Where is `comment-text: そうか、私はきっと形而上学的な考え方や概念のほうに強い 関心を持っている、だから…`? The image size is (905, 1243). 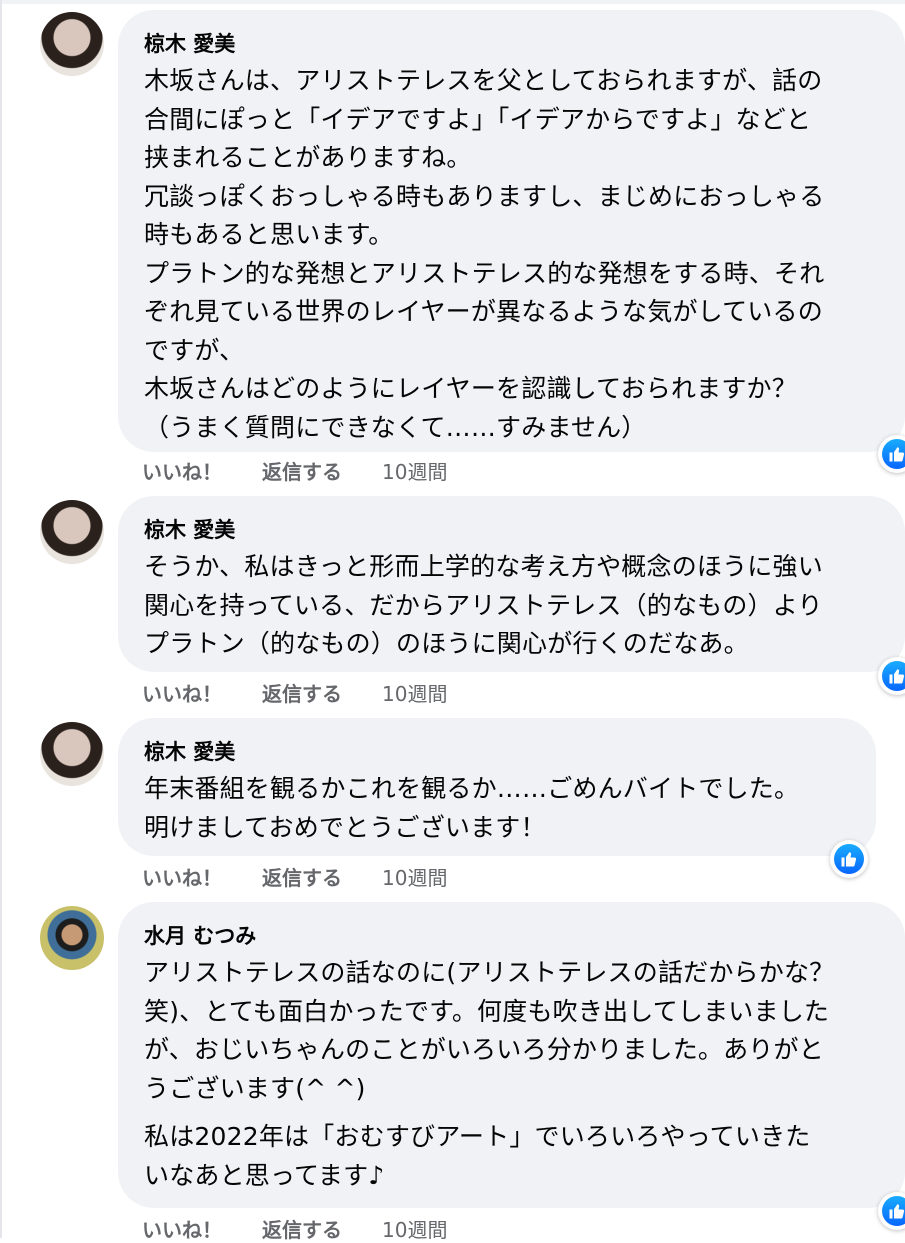 comment-text: そうか、私はきっと形而上学的な考え方や概念のほうに強い 関心を持っている、だから… is located at coordinates (483, 605).